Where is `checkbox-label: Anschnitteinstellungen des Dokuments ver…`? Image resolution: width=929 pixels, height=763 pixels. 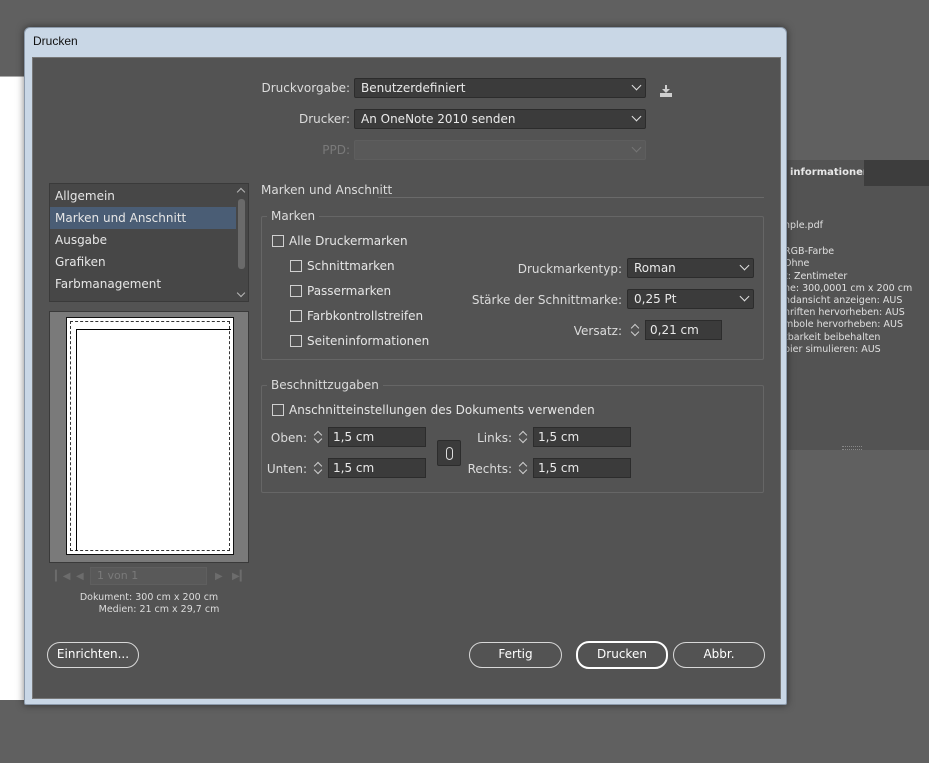 checkbox-label: Anschnitteinstellungen des Dokuments ver… is located at coordinates (442, 410).